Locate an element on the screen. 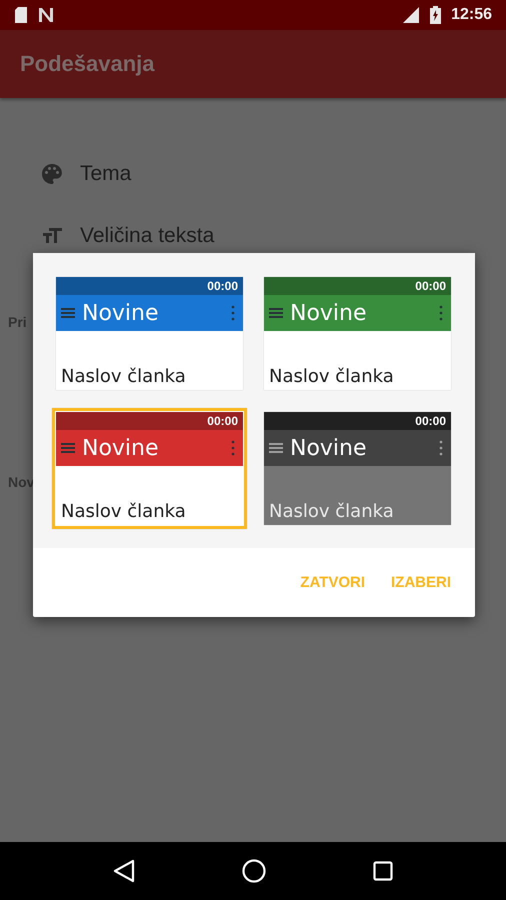 The image size is (506, 900). signal-icon is located at coordinates (411, 15).